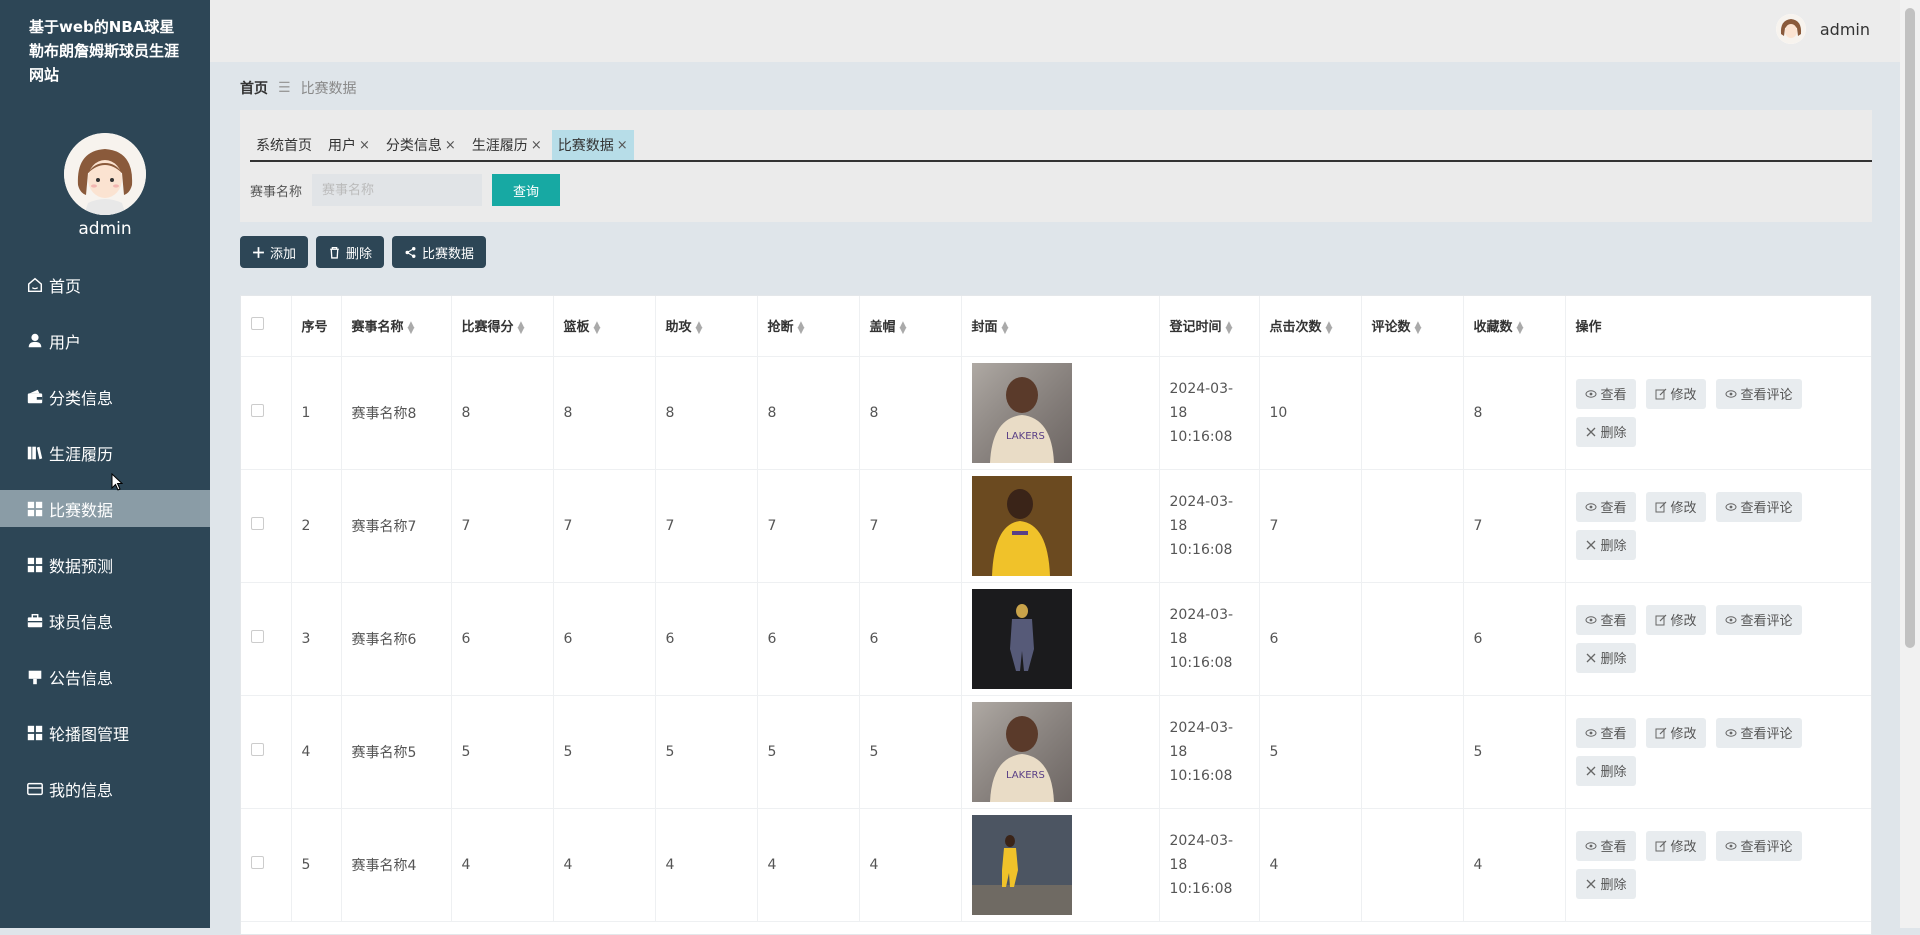 The width and height of the screenshot is (1920, 935). Describe the element at coordinates (1310, 639) in the screenshot. I see `cell-clicks: 6` at that location.